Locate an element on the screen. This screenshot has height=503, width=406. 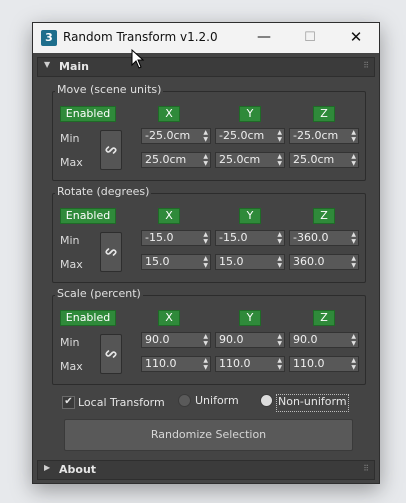
move-enabled-toggle: Enabled is located at coordinates (88, 114).